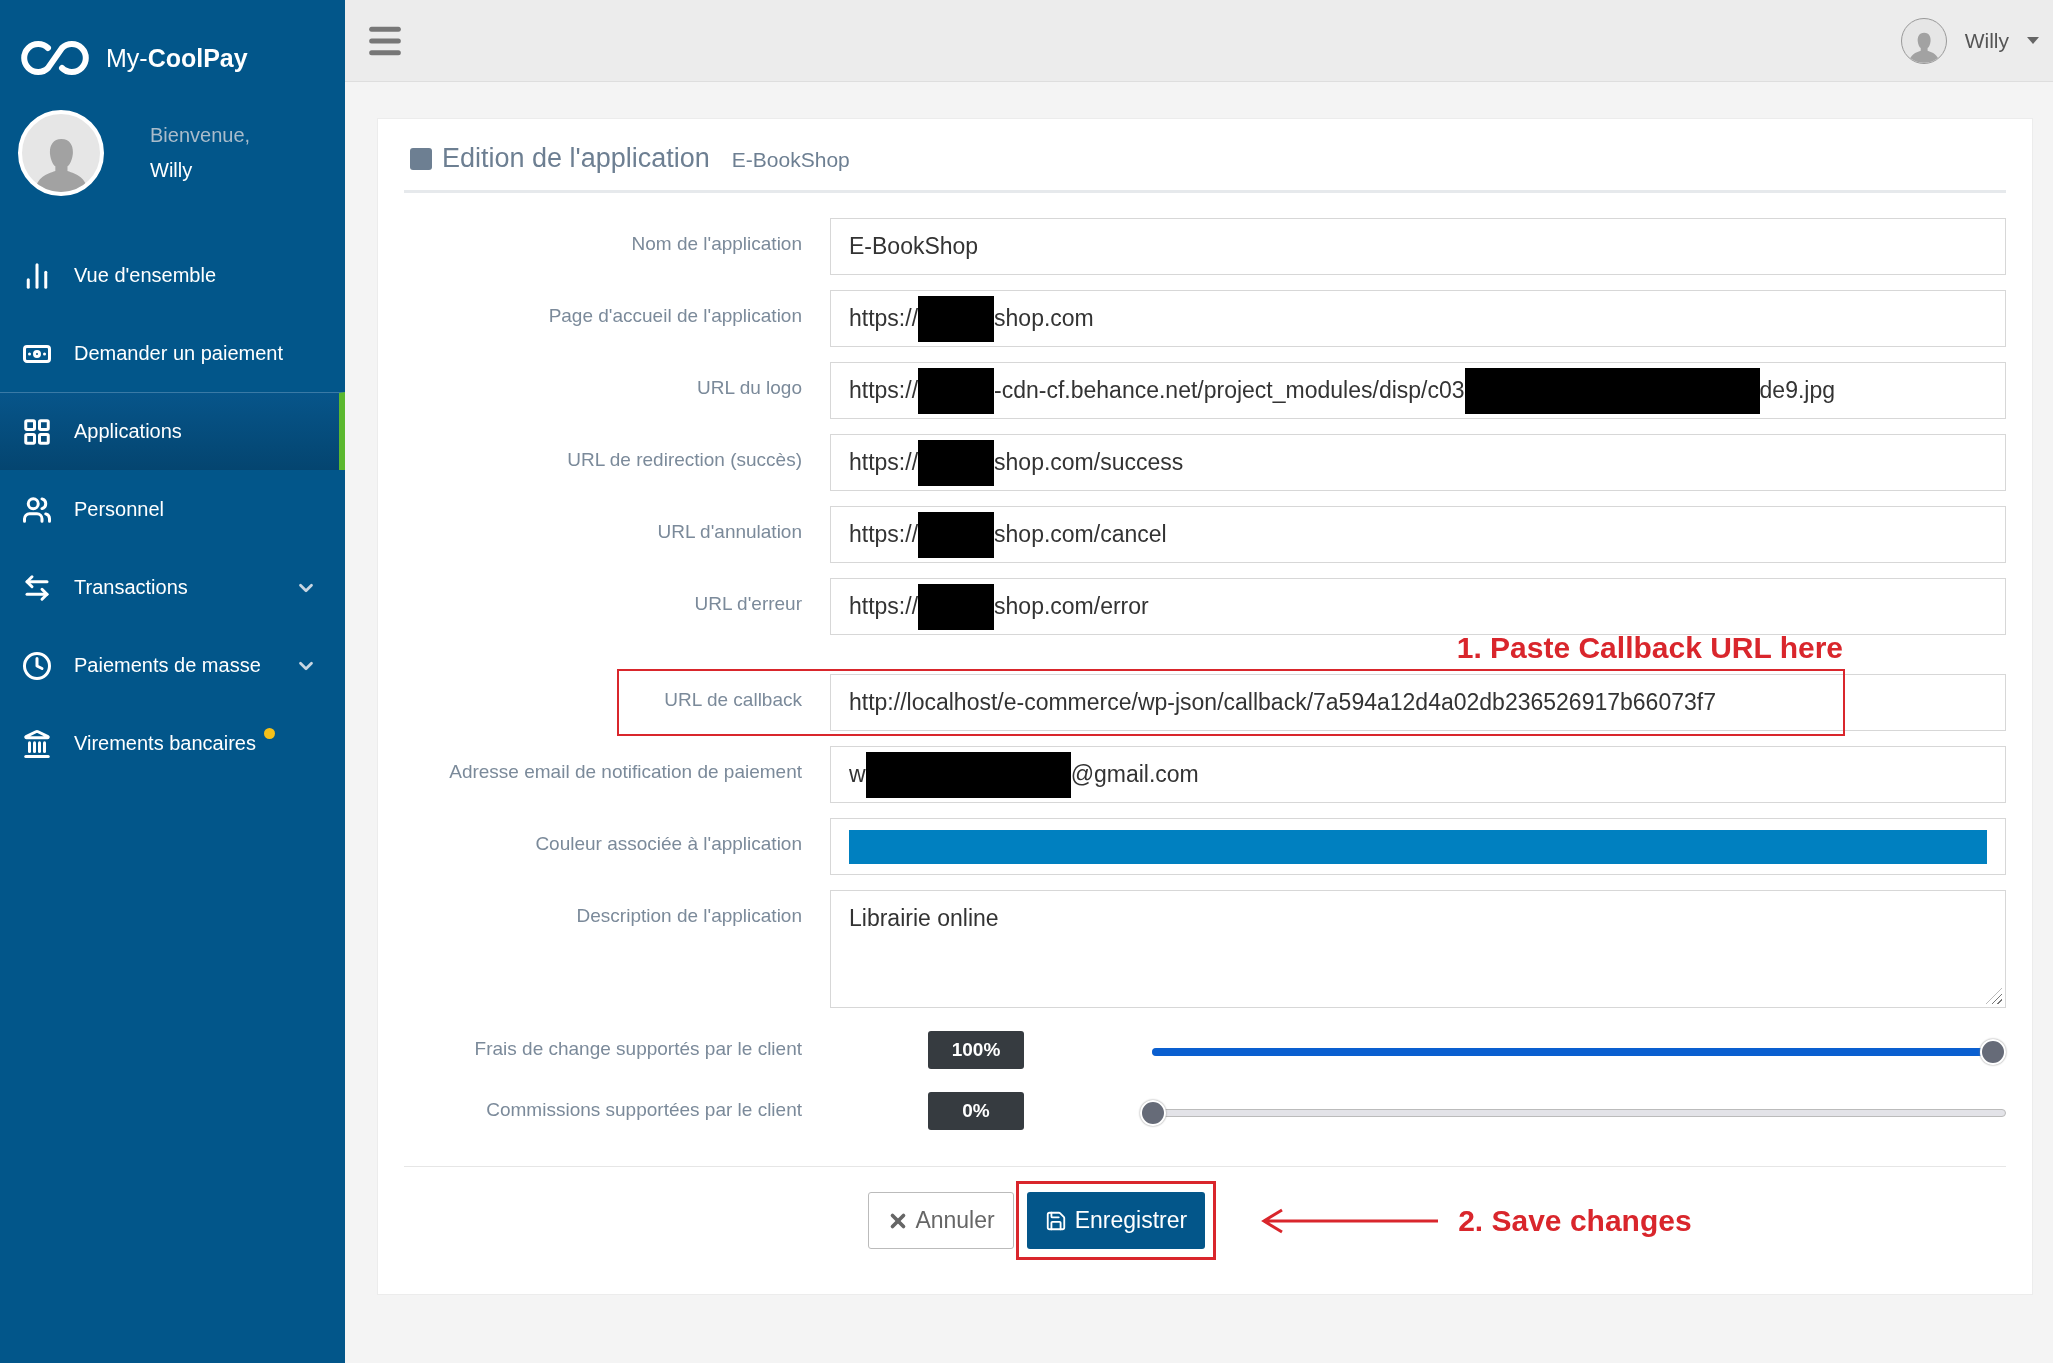 The height and width of the screenshot is (1363, 2053). What do you see at coordinates (1575, 1220) in the screenshot?
I see `annotation-text: 2. Save changes` at bounding box center [1575, 1220].